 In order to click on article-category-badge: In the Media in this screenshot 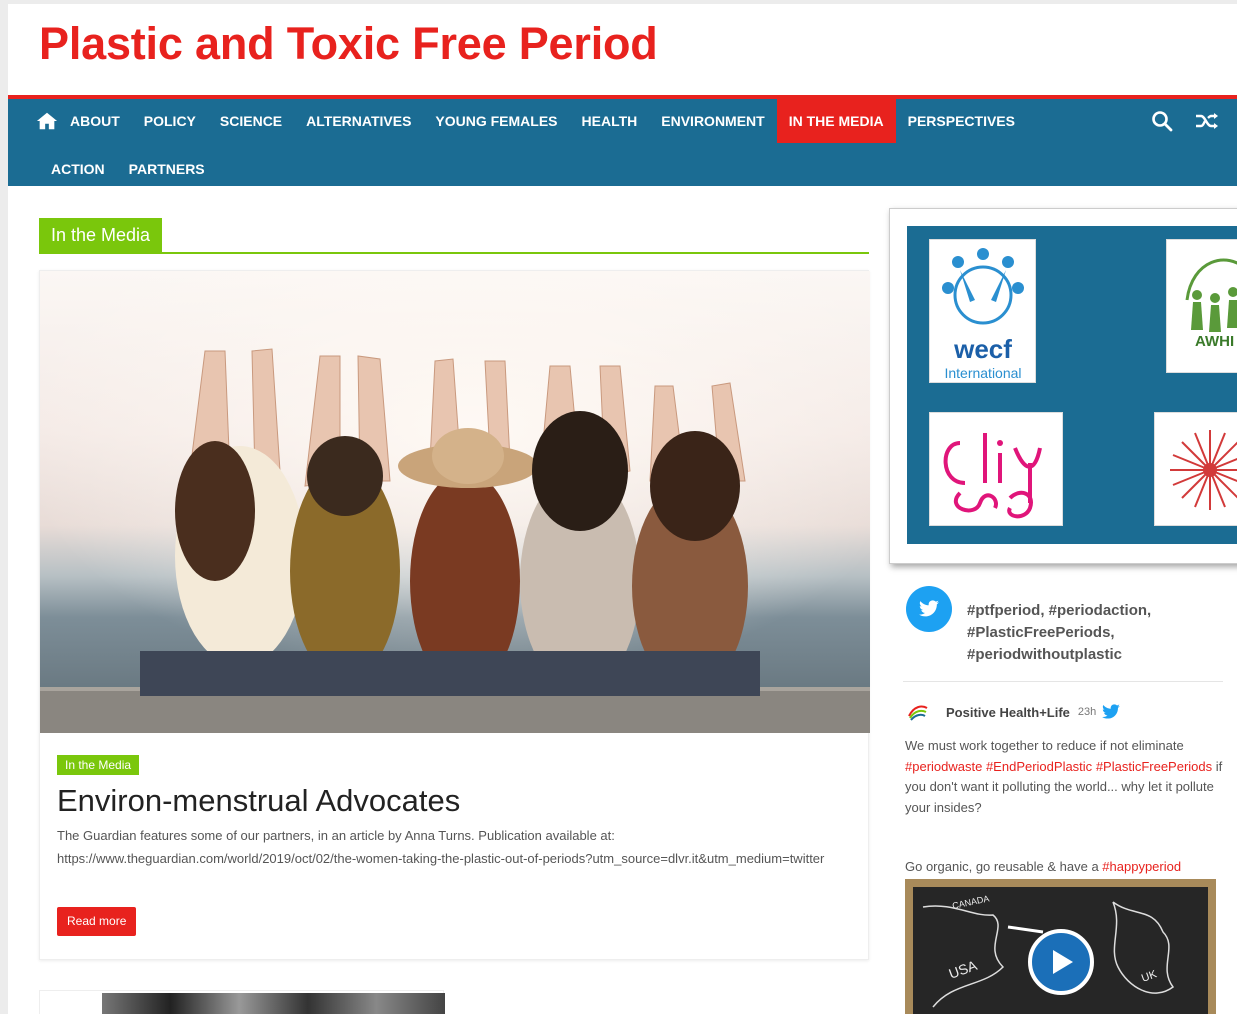, I will do `click(98, 765)`.